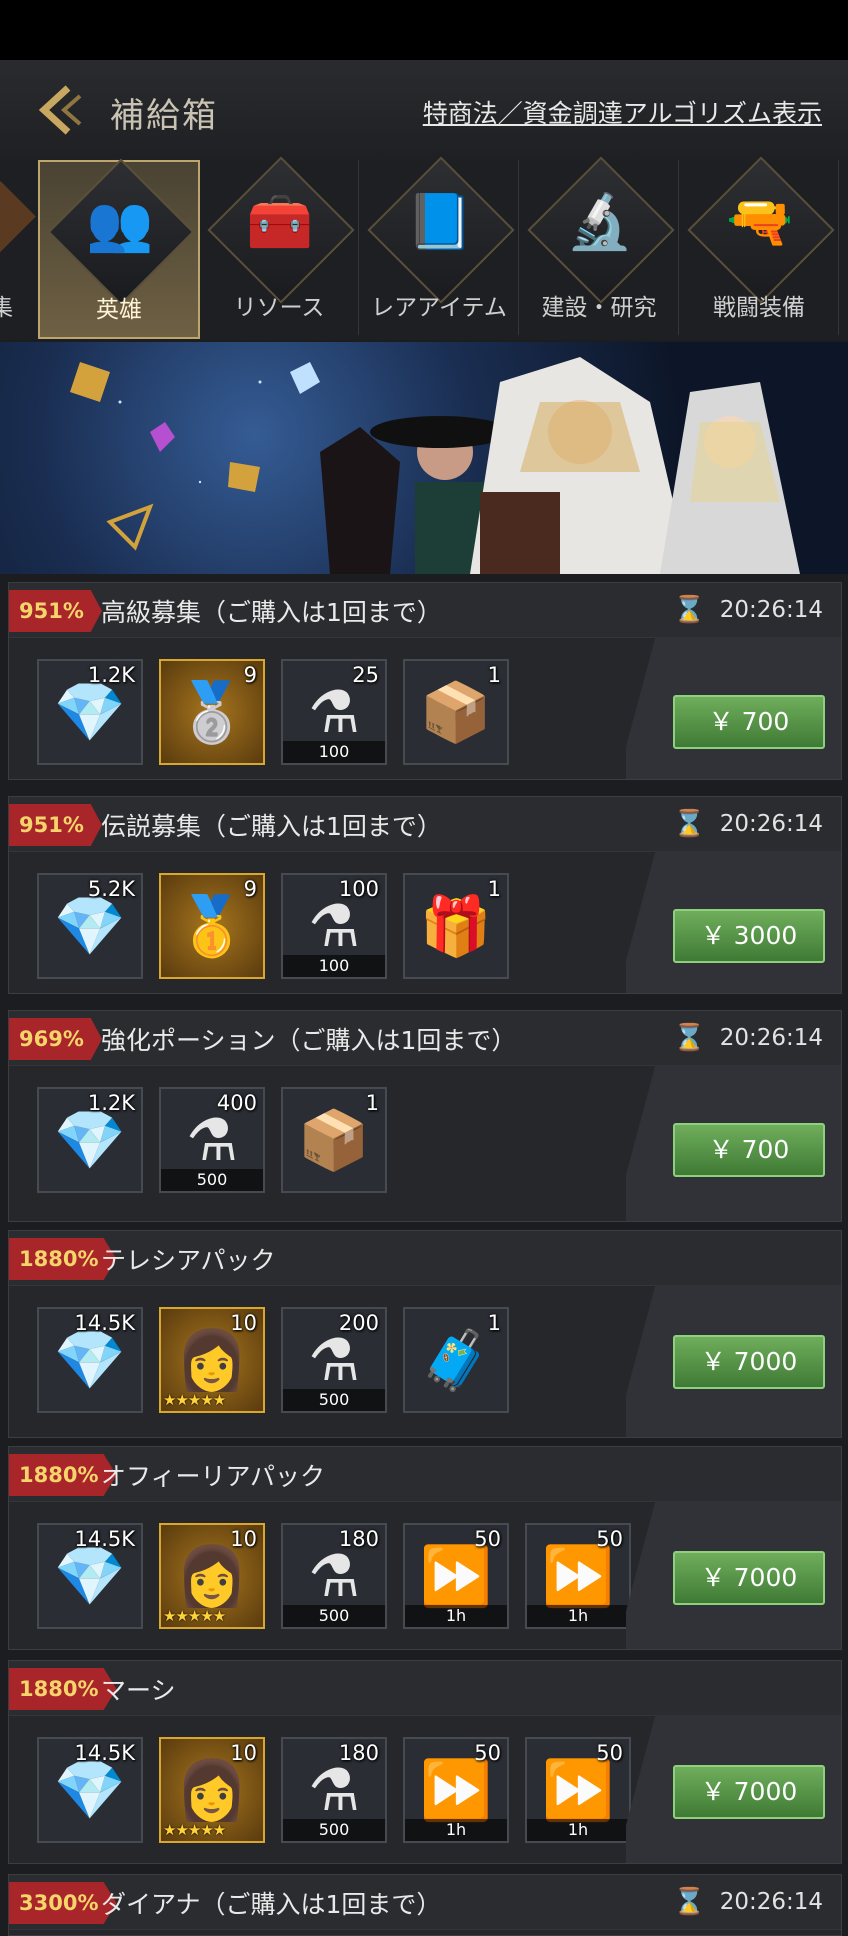  What do you see at coordinates (358, 1539) in the screenshot?
I see `item-count: 180` at bounding box center [358, 1539].